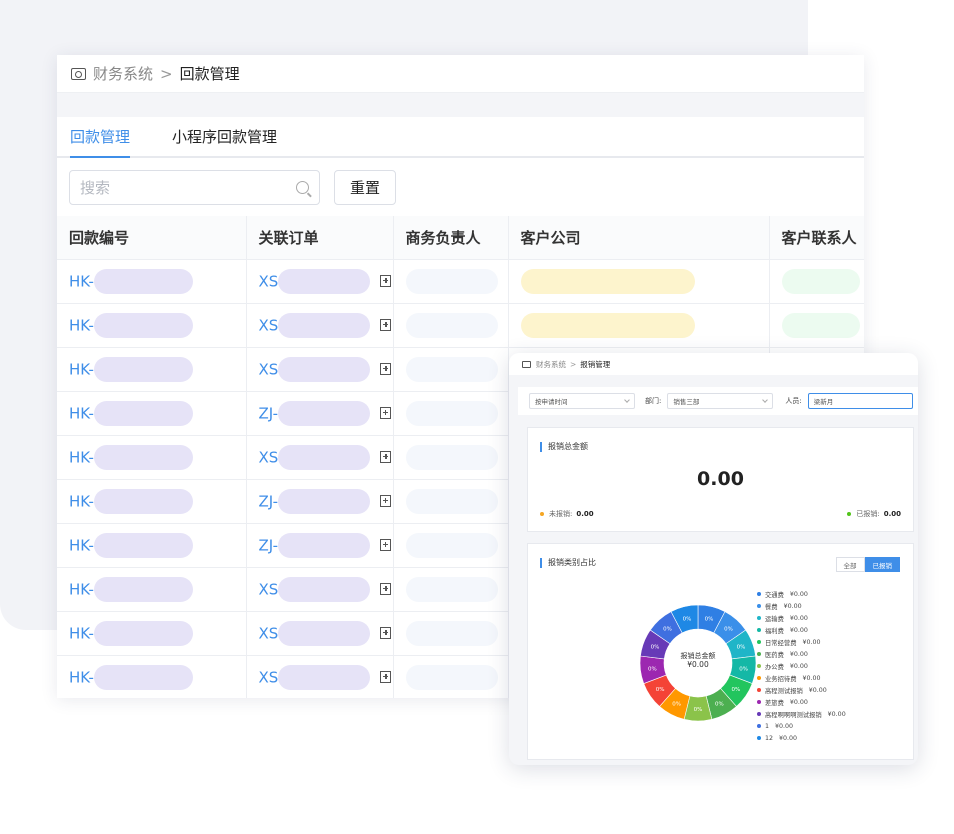 This screenshot has width=954, height=834. What do you see at coordinates (551, 364) in the screenshot?
I see `expense-breadcrumb-root: 财务系统` at bounding box center [551, 364].